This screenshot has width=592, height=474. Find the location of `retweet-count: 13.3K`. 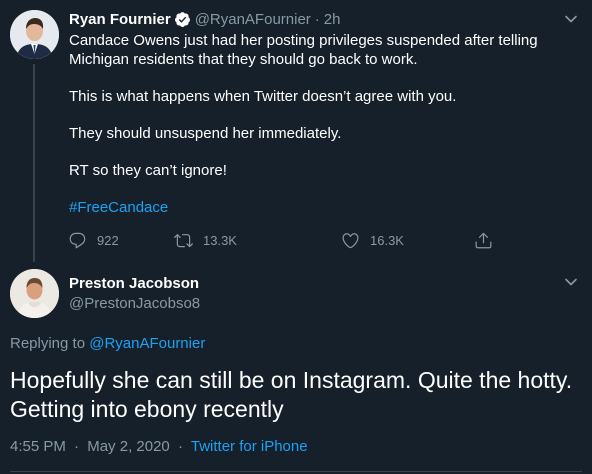

retweet-count: 13.3K is located at coordinates (220, 240).